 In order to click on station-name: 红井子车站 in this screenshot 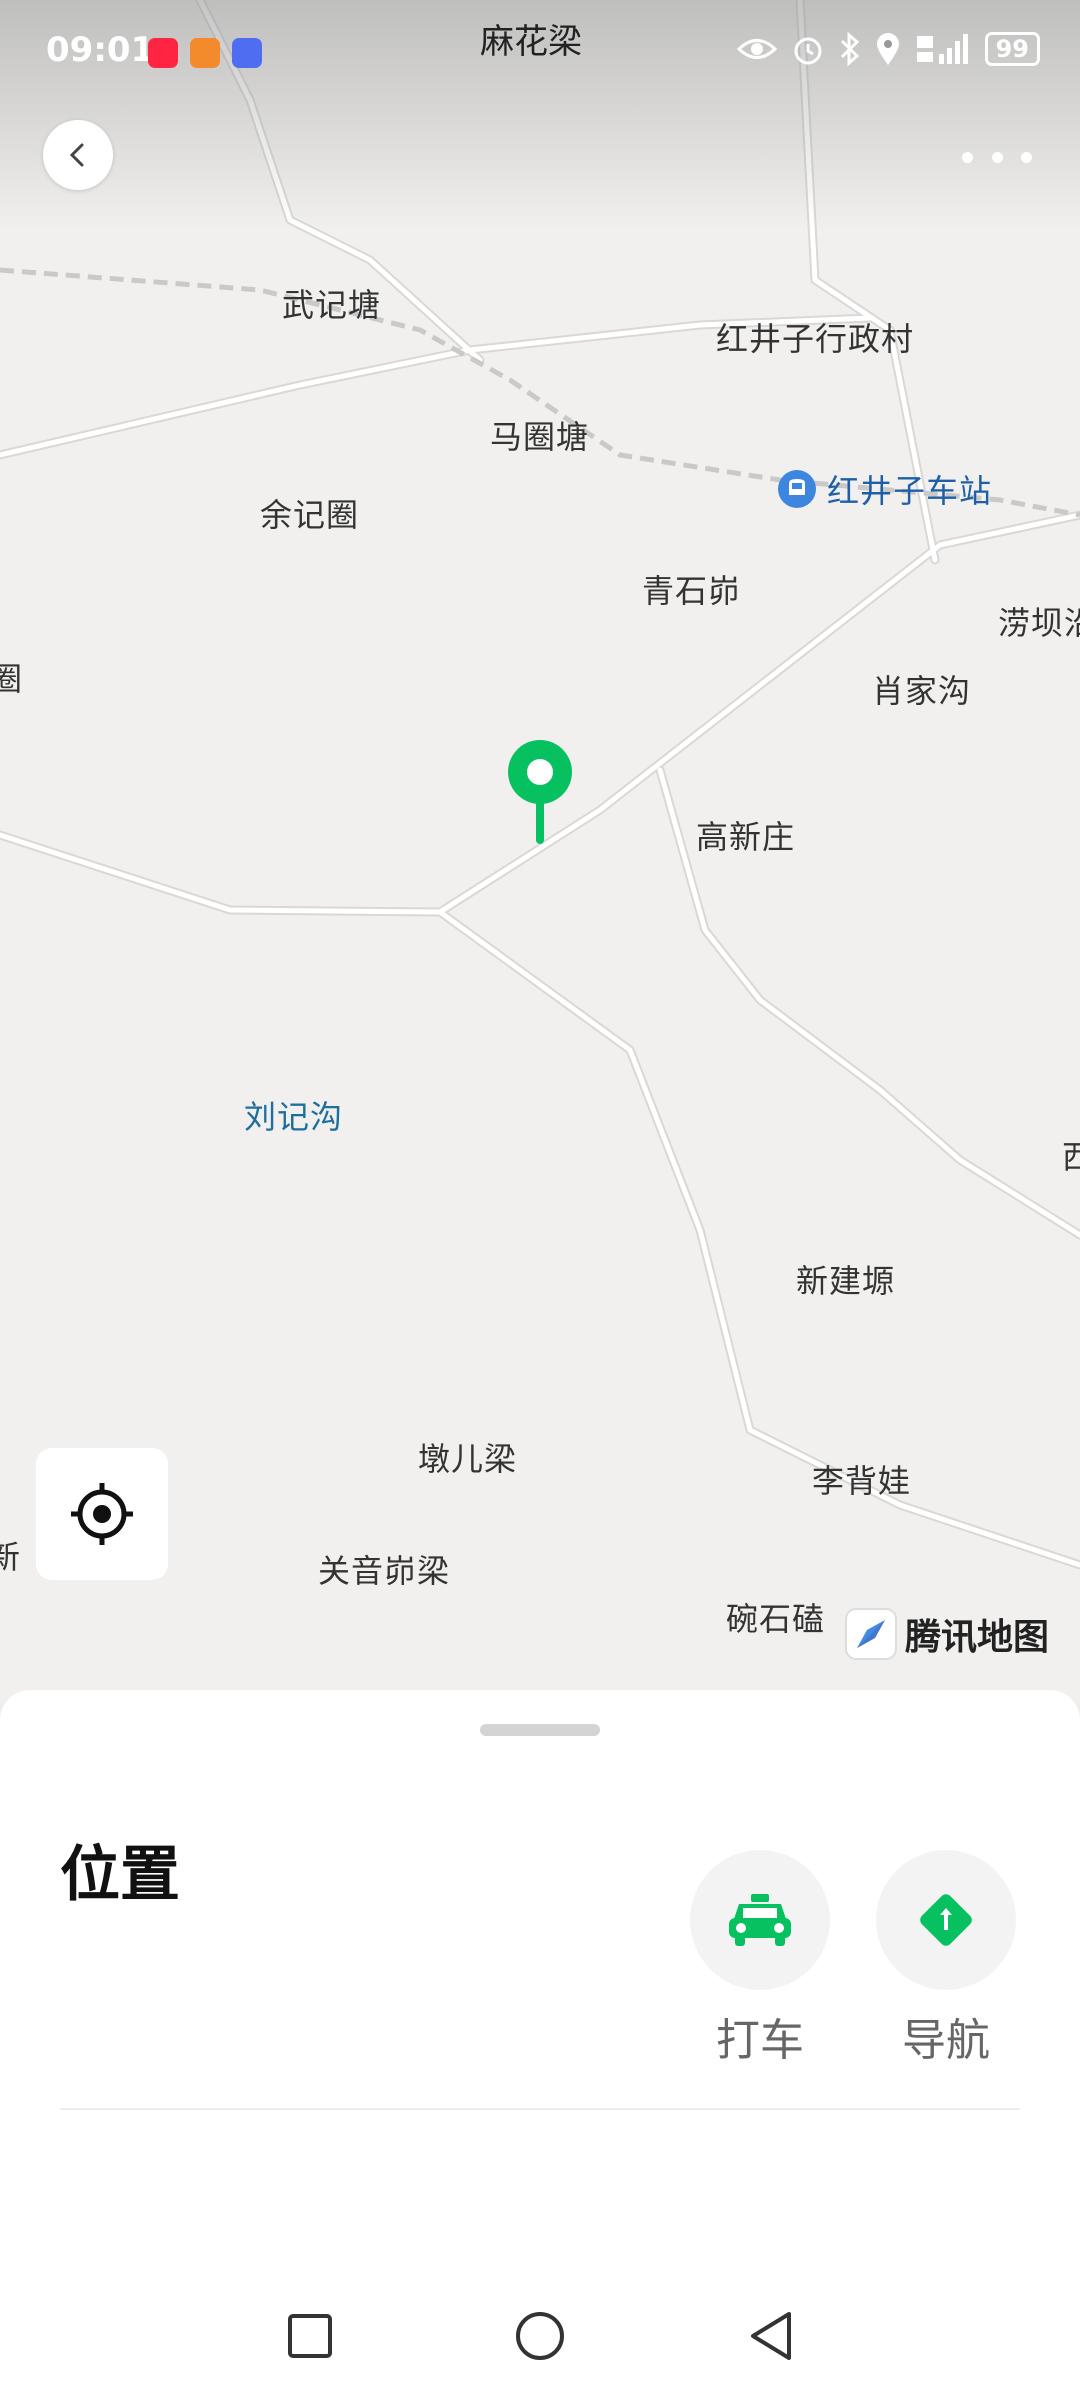, I will do `click(910, 491)`.